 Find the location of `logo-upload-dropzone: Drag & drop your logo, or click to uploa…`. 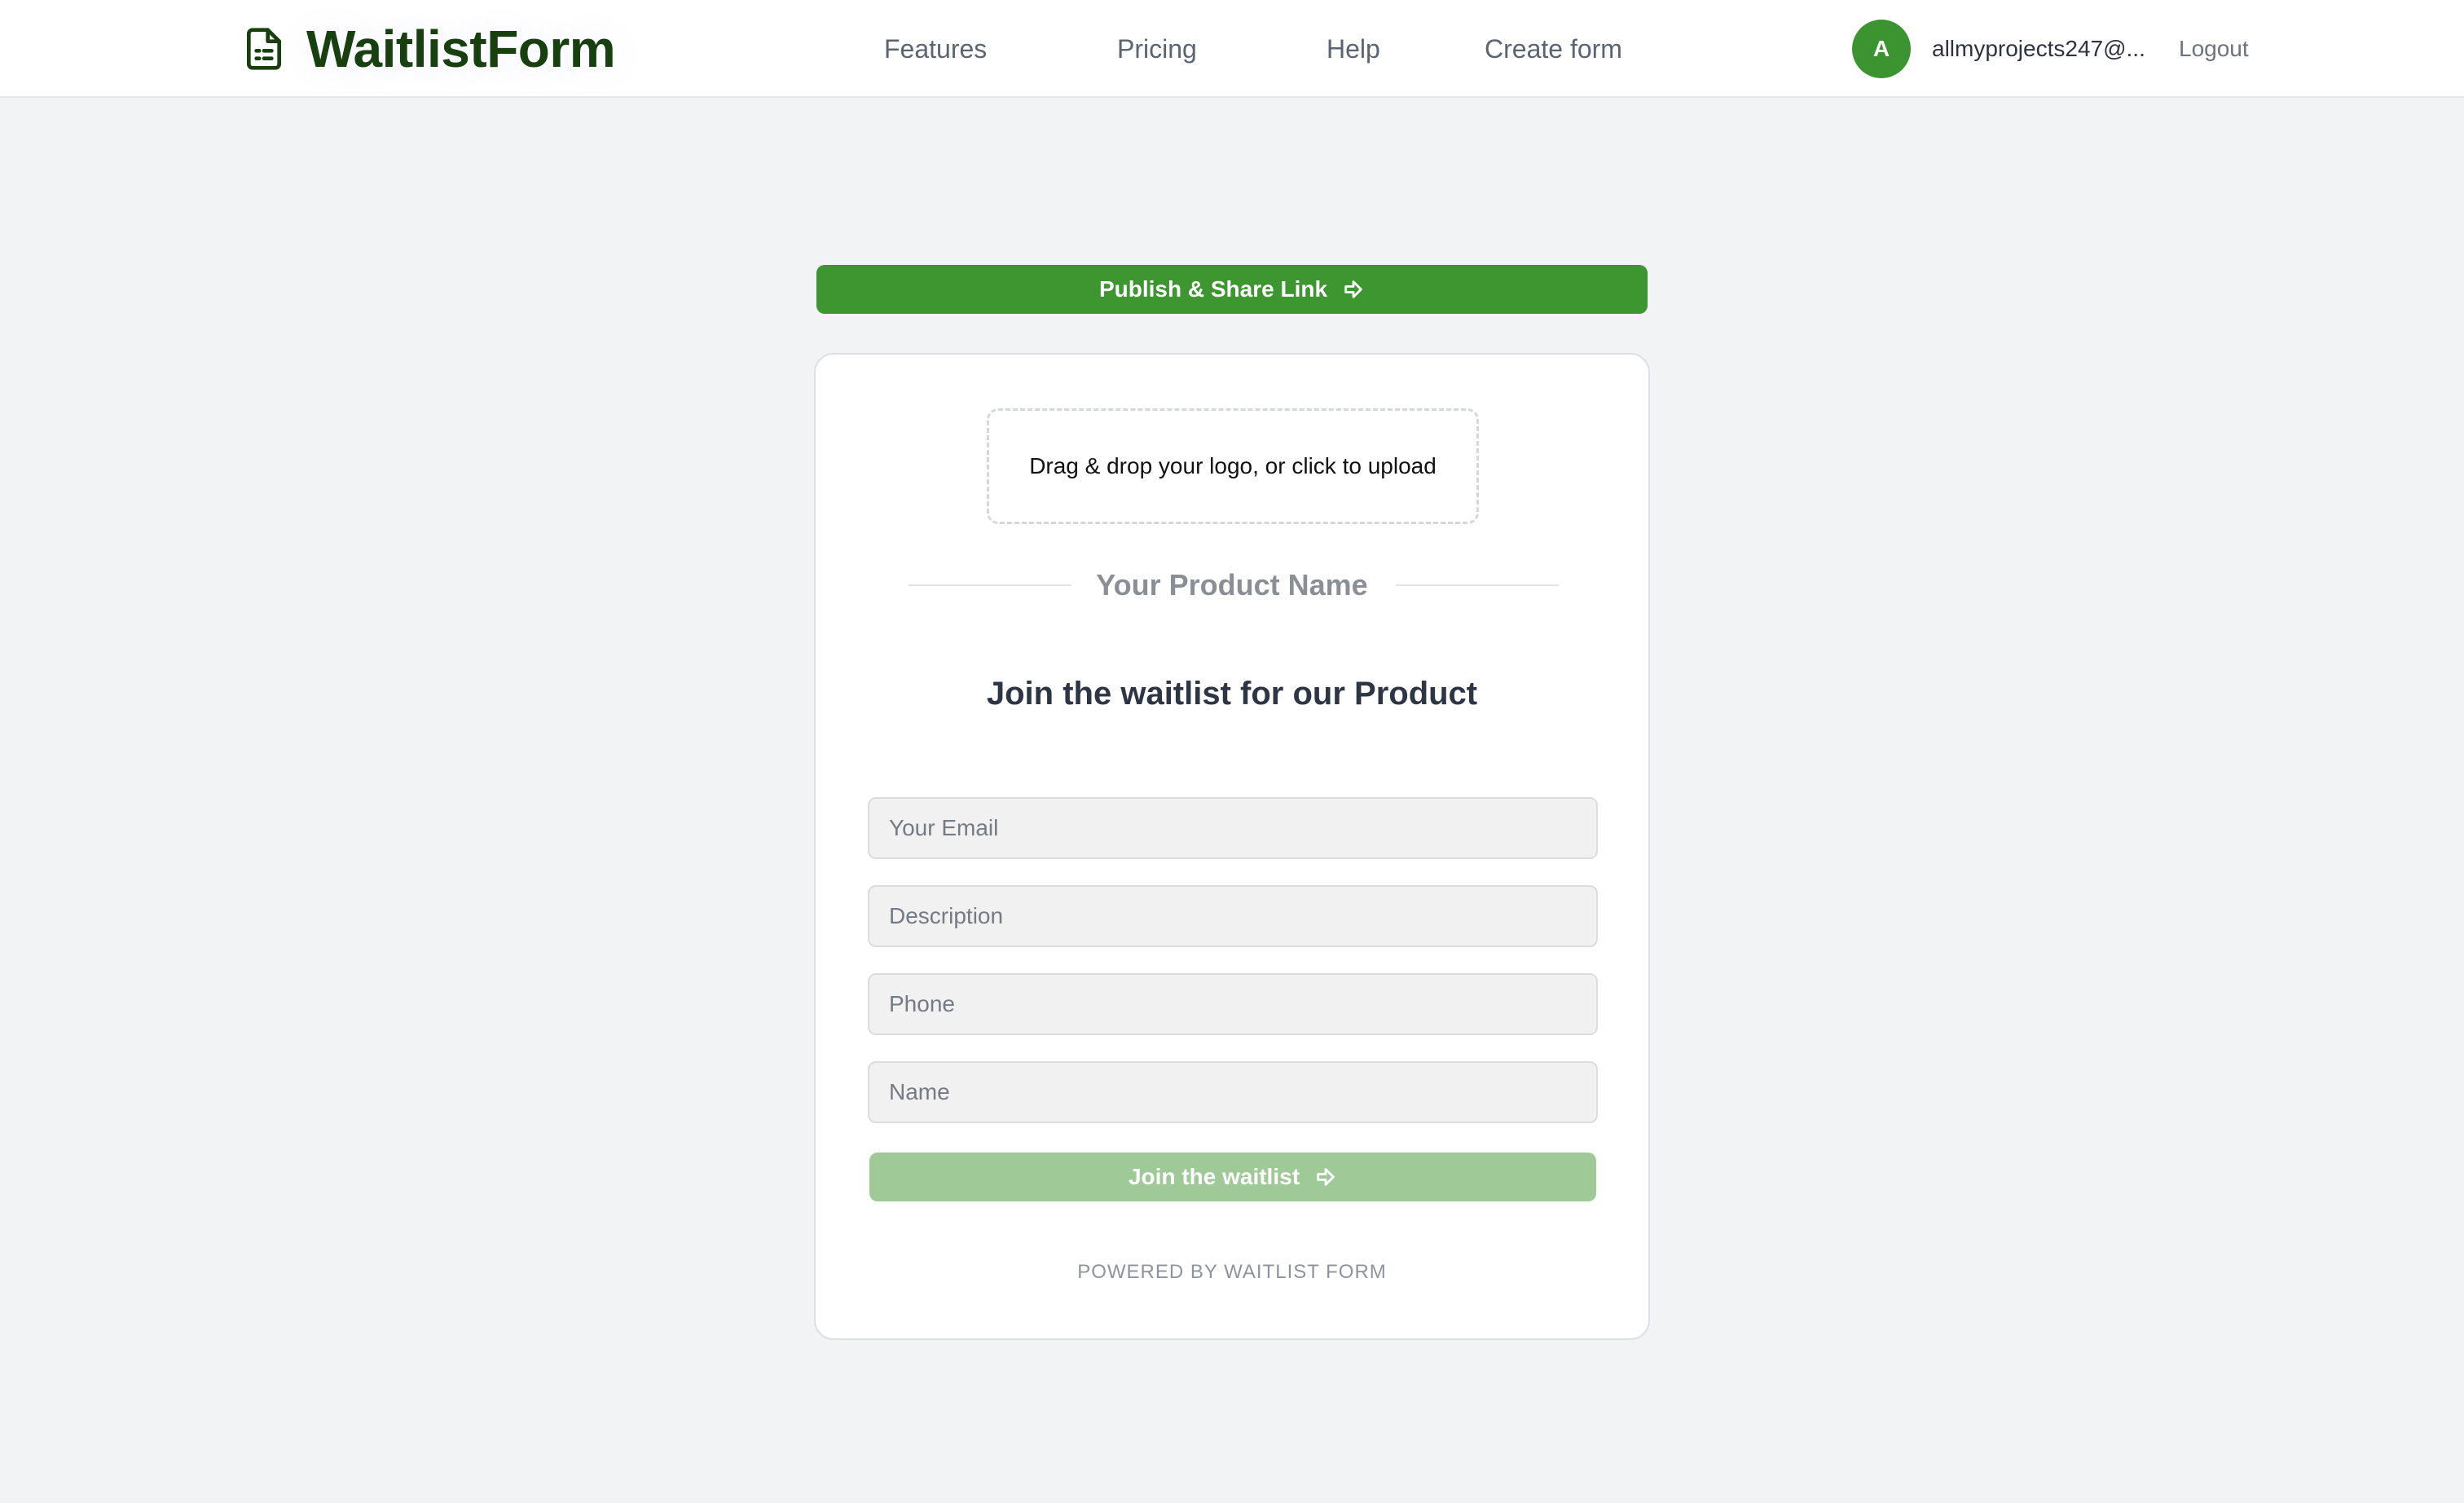

logo-upload-dropzone: Drag & drop your logo, or click to uploa… is located at coordinates (1233, 466).